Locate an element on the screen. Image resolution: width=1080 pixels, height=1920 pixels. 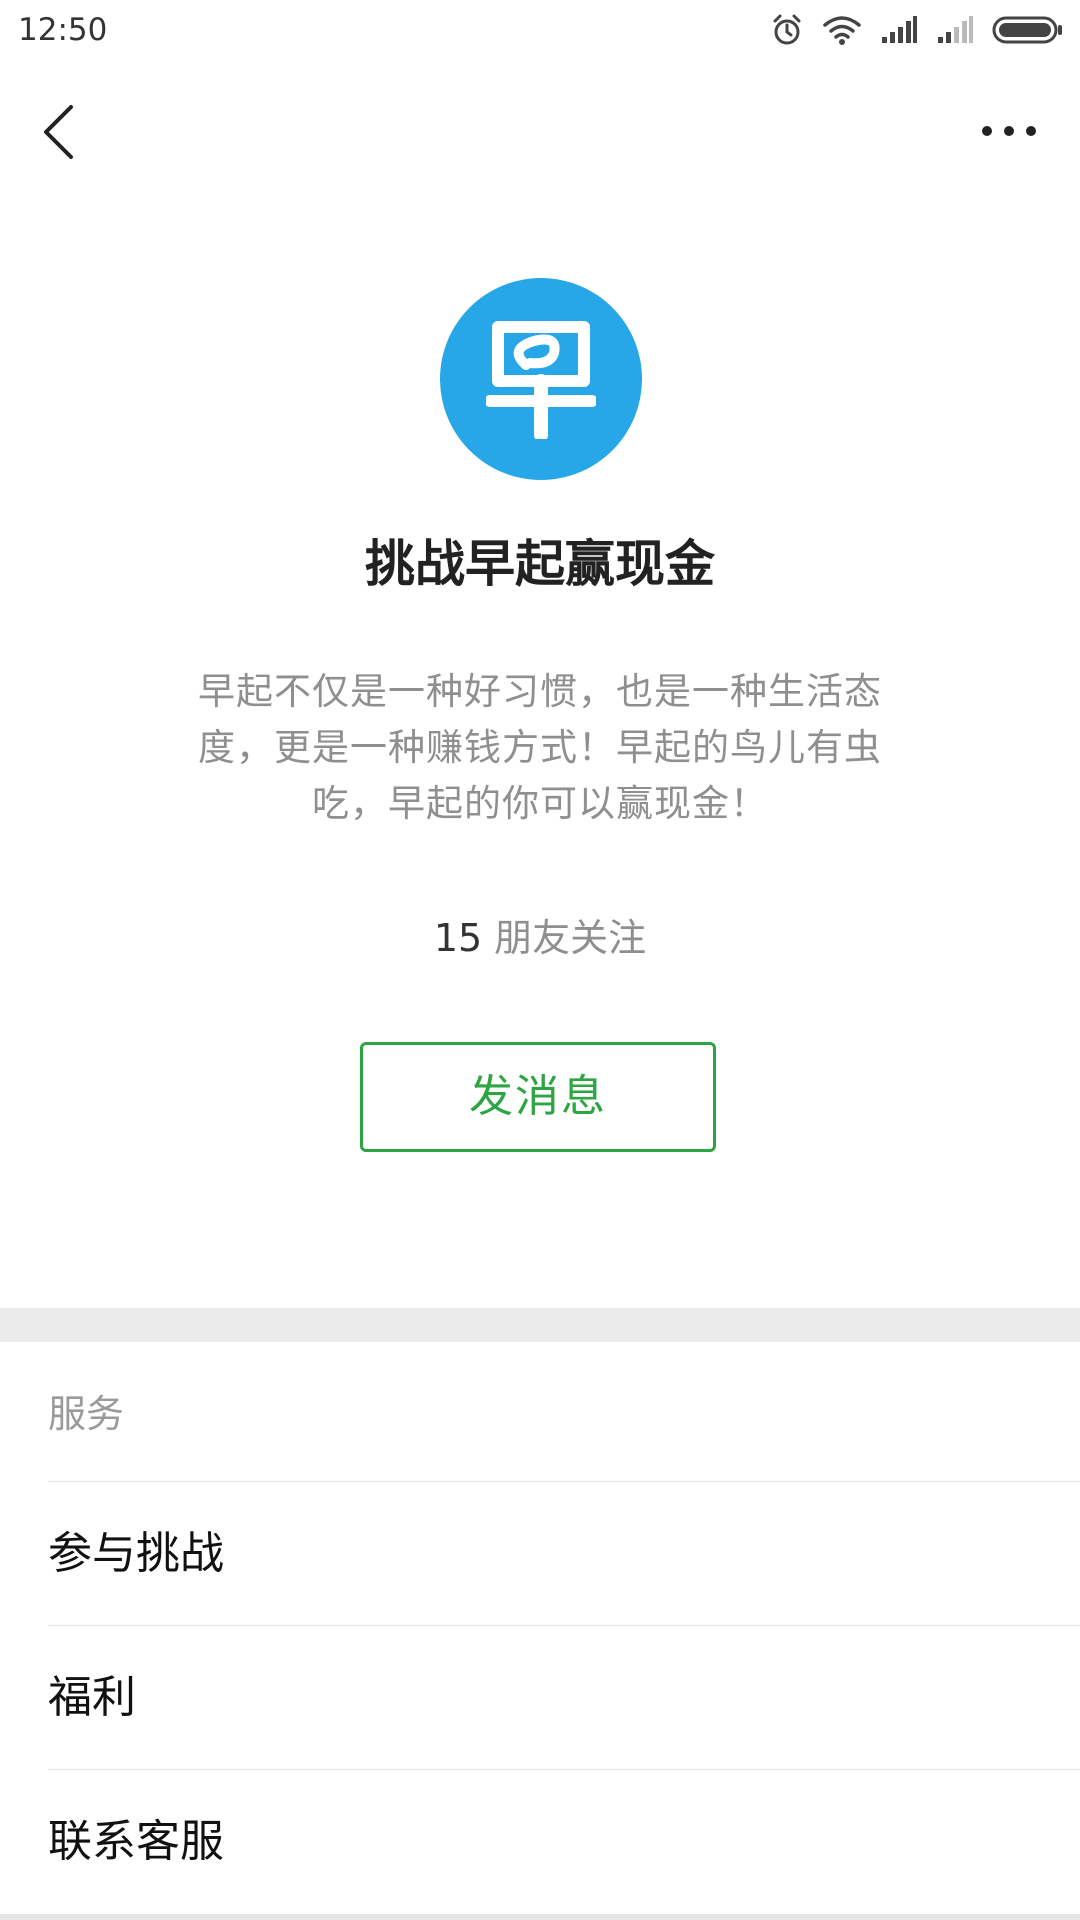
services-header-label: 服务 is located at coordinates (86, 1414).